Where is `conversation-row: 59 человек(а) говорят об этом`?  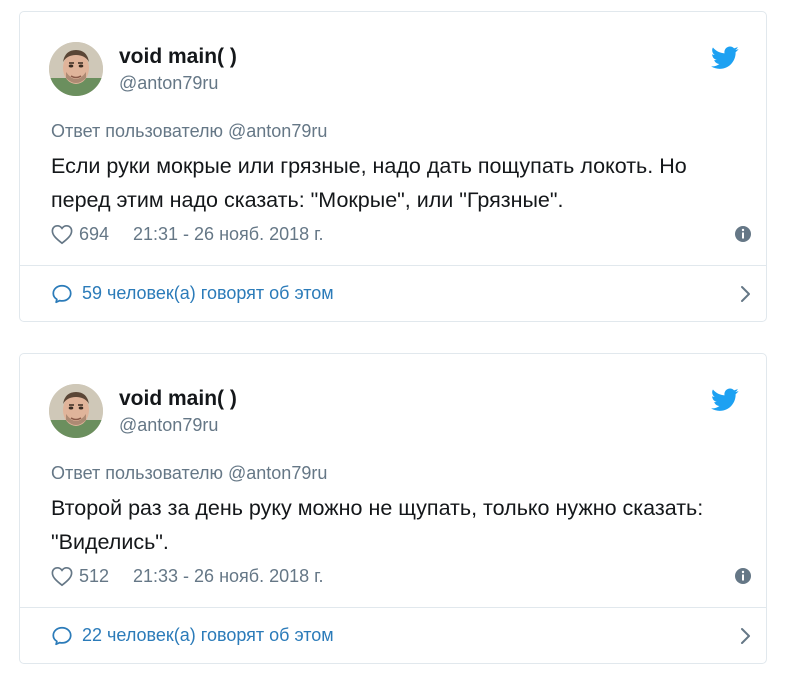 conversation-row: 59 человек(а) говорят об этом is located at coordinates (400, 294).